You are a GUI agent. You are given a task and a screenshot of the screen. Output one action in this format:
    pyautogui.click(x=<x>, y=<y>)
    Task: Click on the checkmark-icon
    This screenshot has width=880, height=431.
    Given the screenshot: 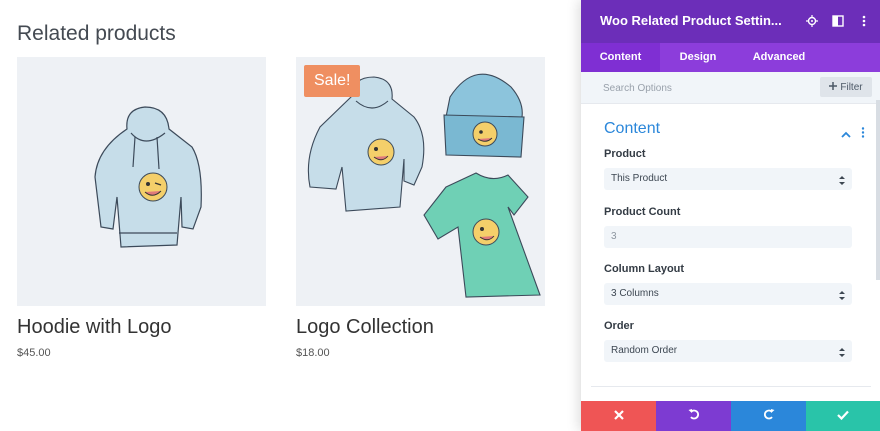 What is the action you would take?
    pyautogui.click(x=843, y=416)
    